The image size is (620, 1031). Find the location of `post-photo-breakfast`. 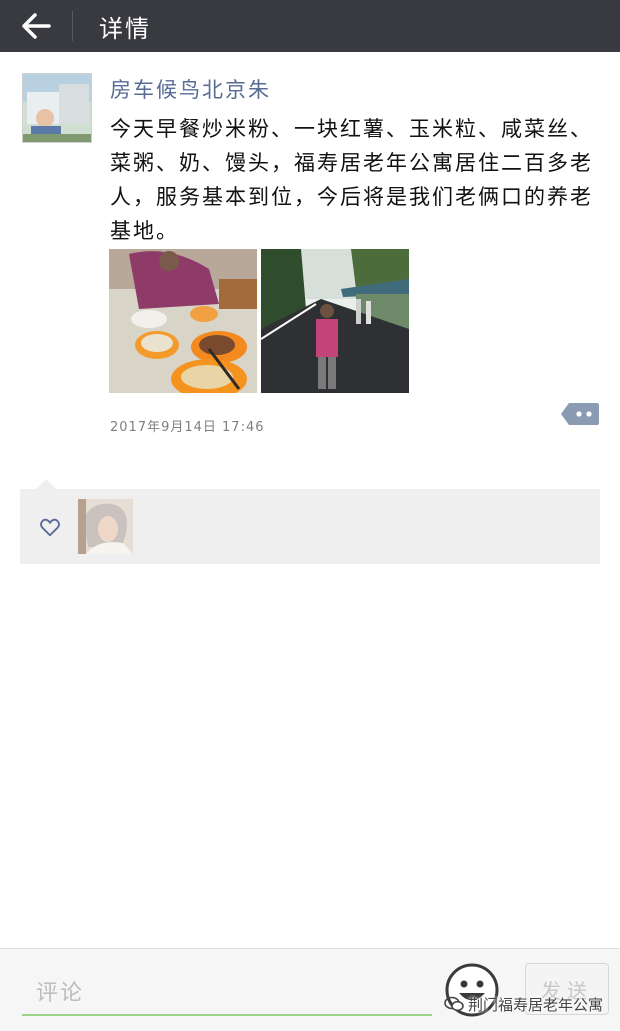

post-photo-breakfast is located at coordinates (183, 321).